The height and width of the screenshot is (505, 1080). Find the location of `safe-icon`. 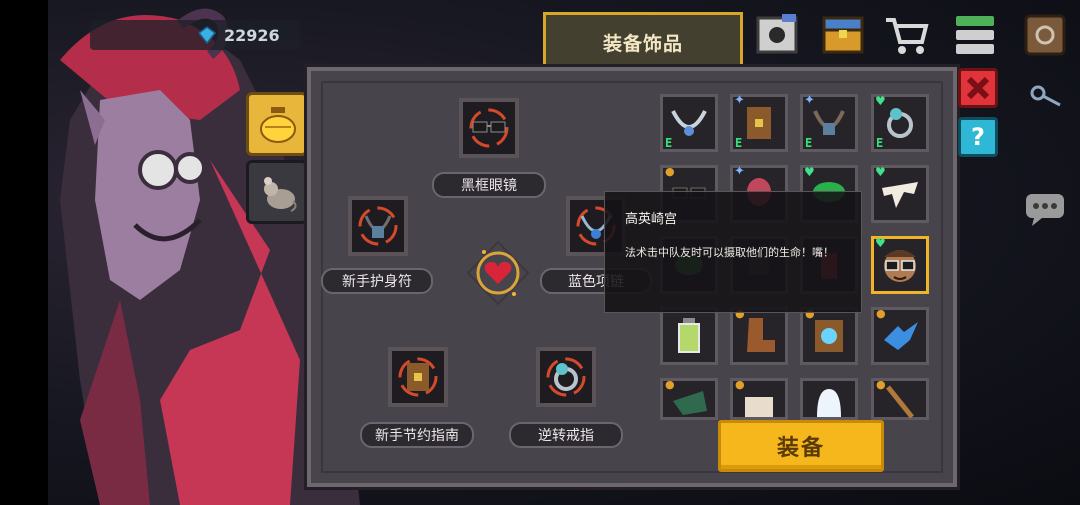

safe-icon is located at coordinates (777, 35).